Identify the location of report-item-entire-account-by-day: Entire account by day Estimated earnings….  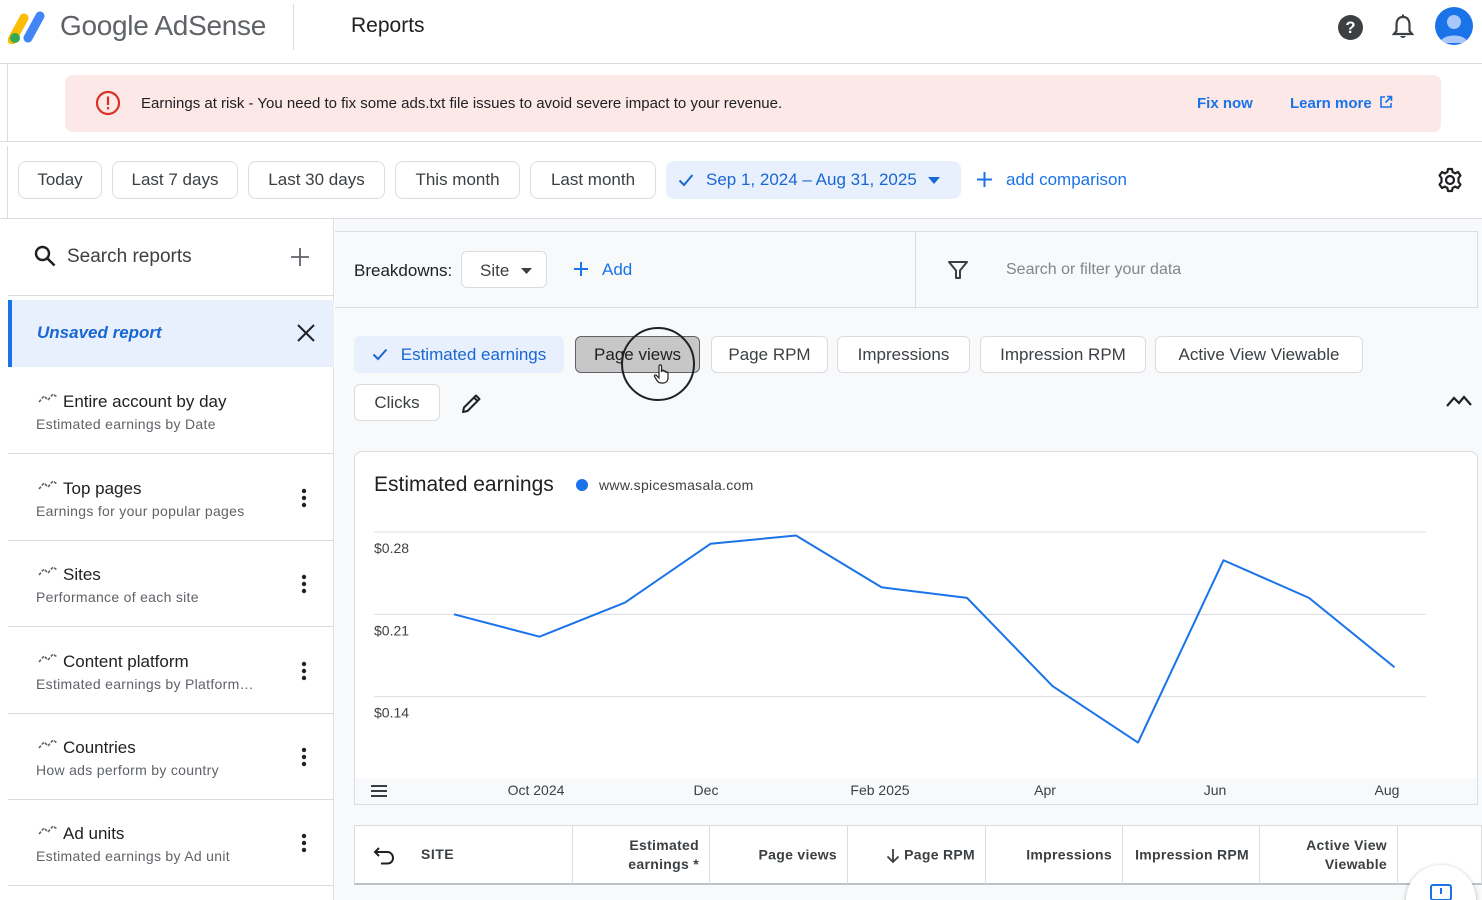
(171, 411).